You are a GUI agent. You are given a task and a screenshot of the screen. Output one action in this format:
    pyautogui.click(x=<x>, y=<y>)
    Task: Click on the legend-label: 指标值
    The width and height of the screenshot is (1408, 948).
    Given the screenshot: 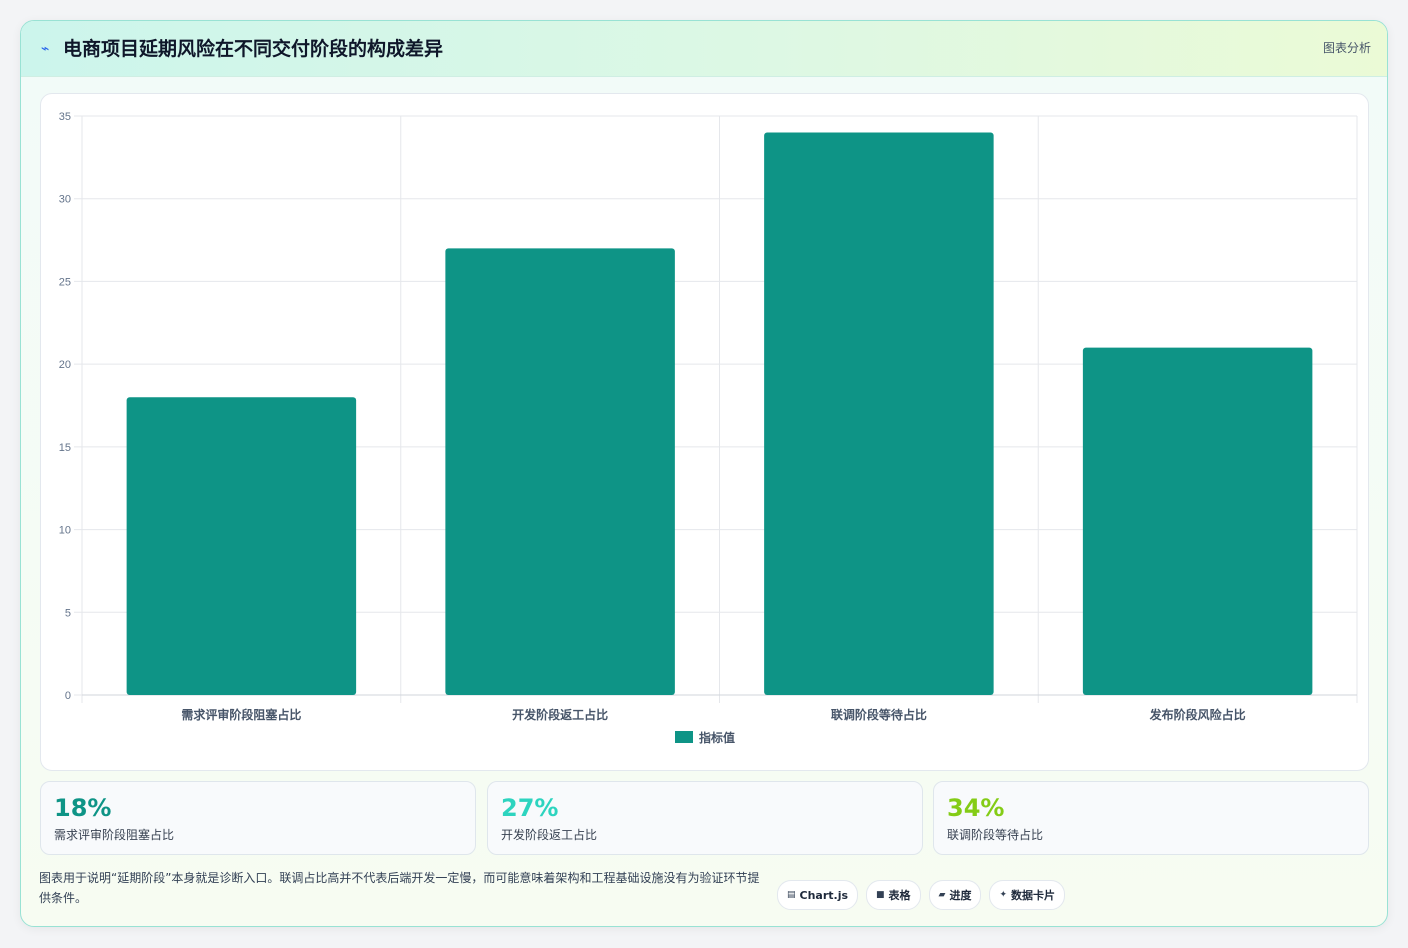 What is the action you would take?
    pyautogui.click(x=717, y=737)
    